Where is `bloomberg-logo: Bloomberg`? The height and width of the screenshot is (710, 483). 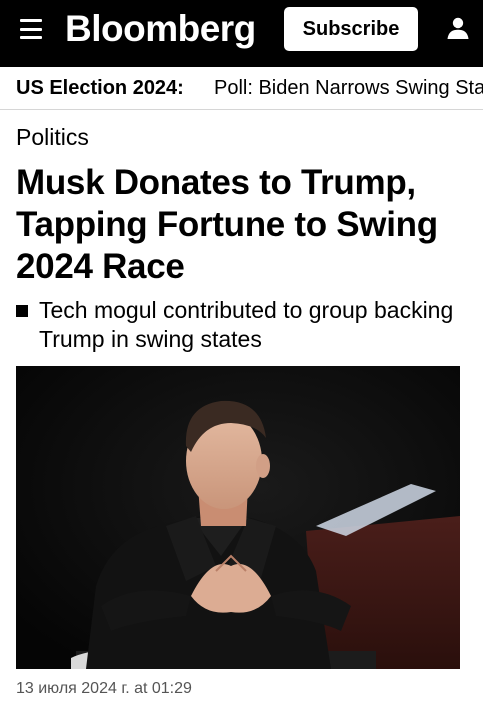
bloomberg-logo: Bloomberg is located at coordinates (160, 29).